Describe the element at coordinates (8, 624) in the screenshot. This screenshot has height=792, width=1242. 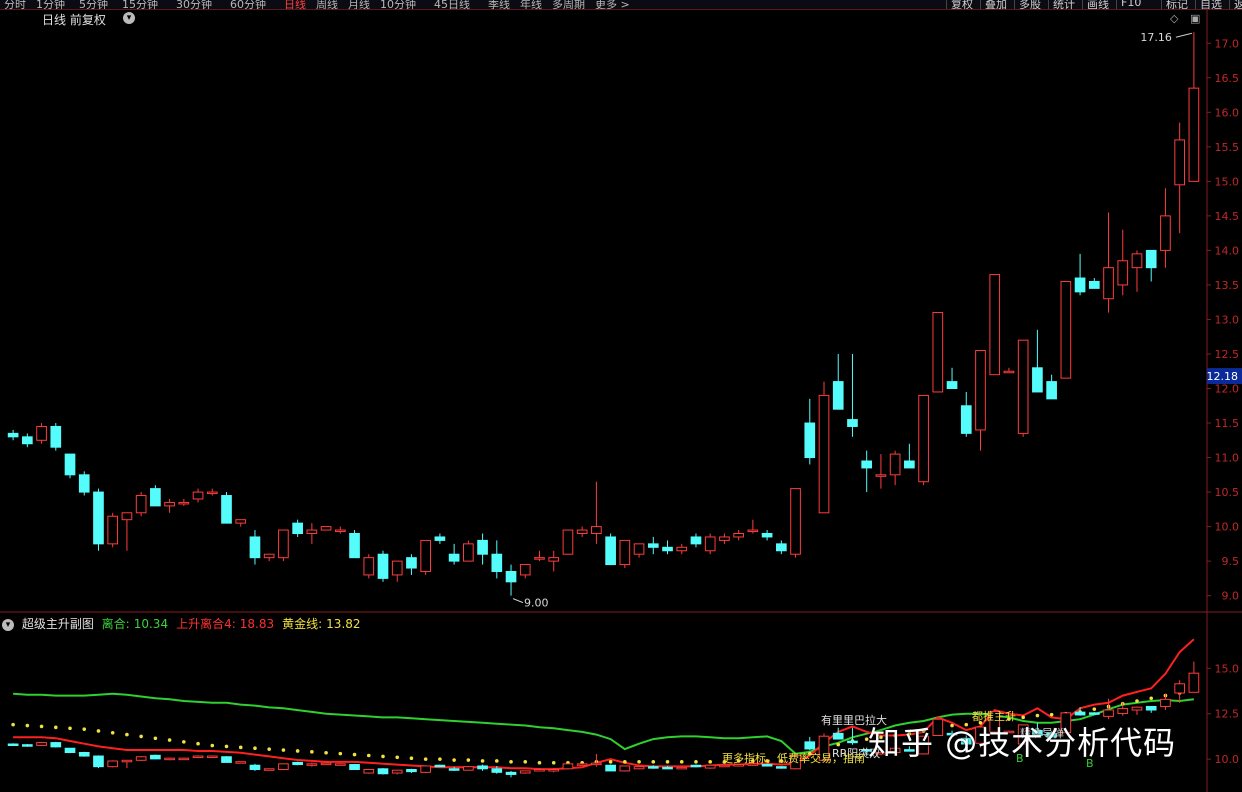
I see `chevron-down-icon: ▾` at that location.